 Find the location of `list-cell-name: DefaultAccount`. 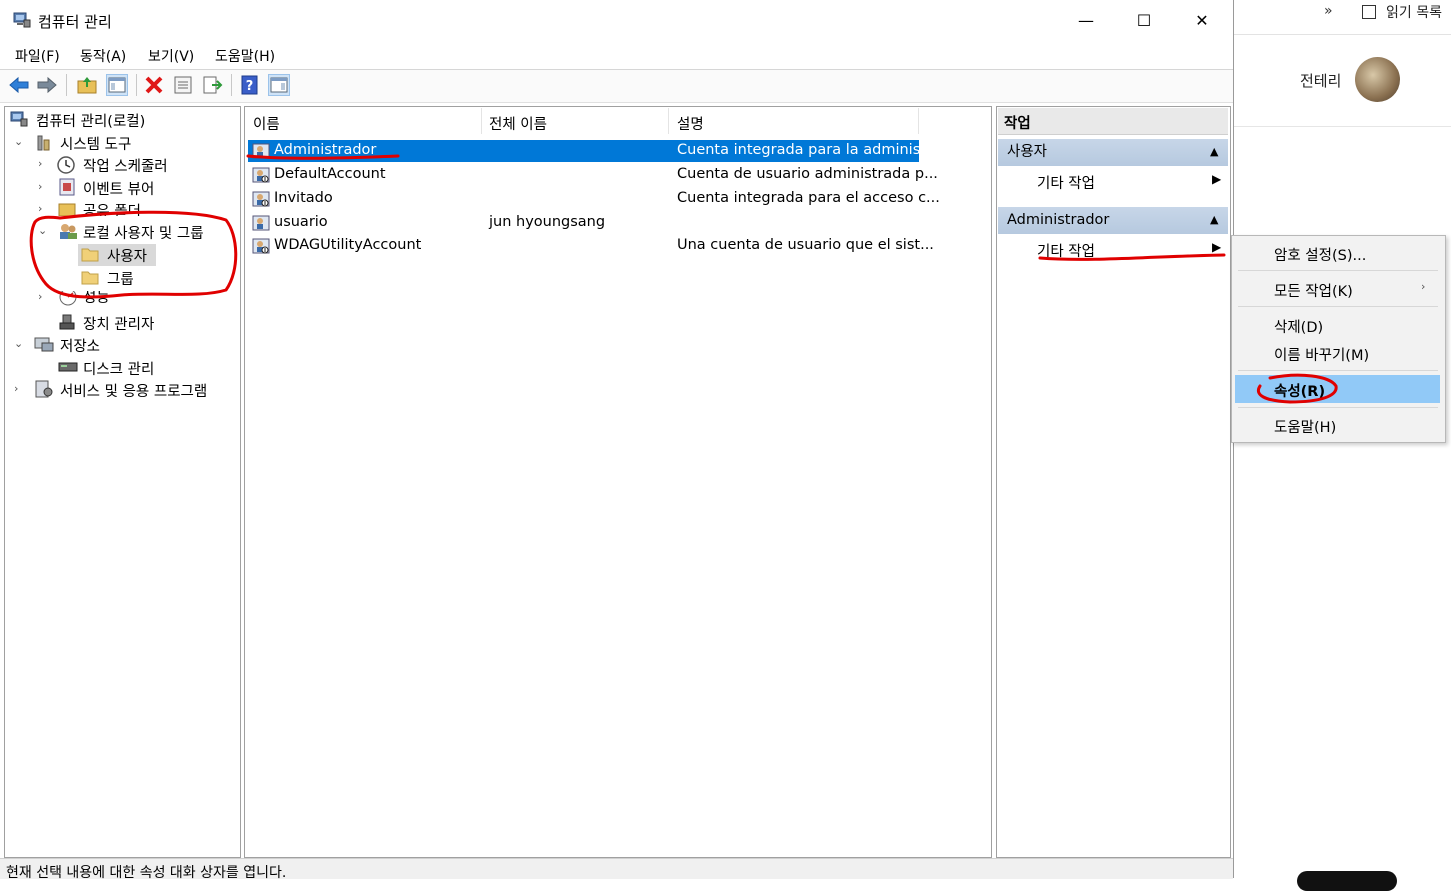

list-cell-name: DefaultAccount is located at coordinates (330, 174).